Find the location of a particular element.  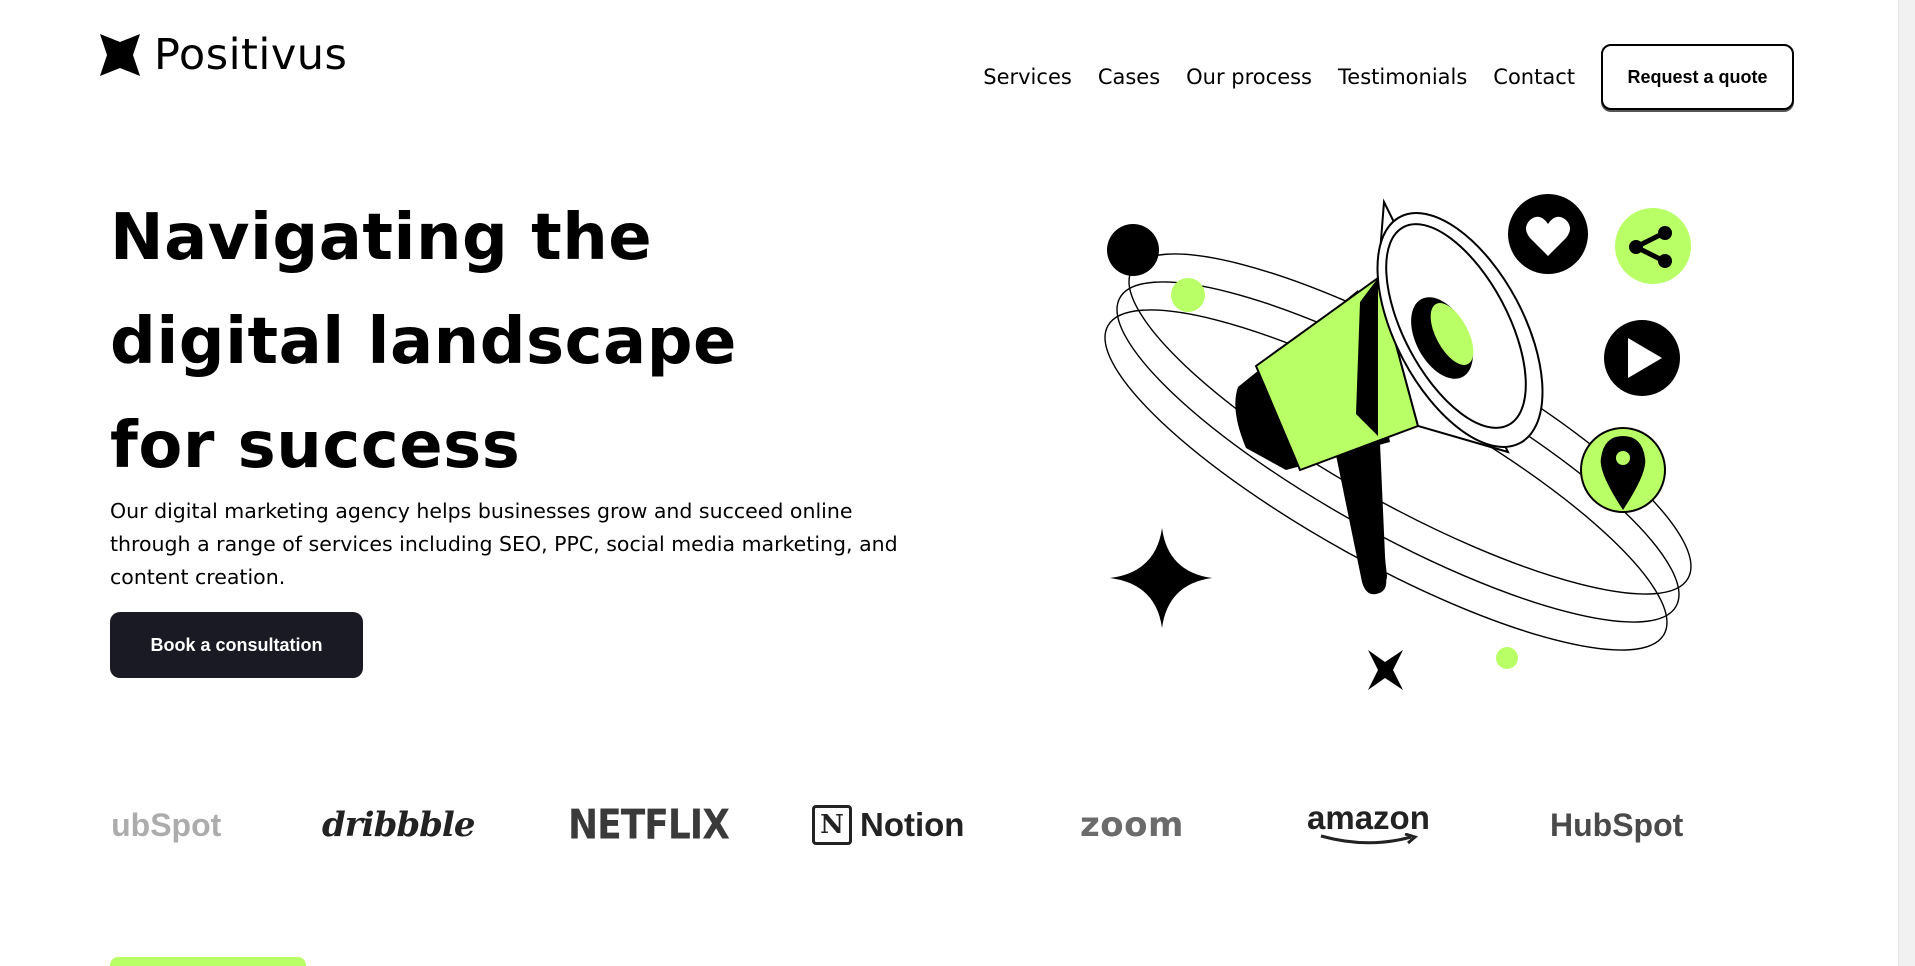

logo-dribbble: dribbble is located at coordinates (398, 825).